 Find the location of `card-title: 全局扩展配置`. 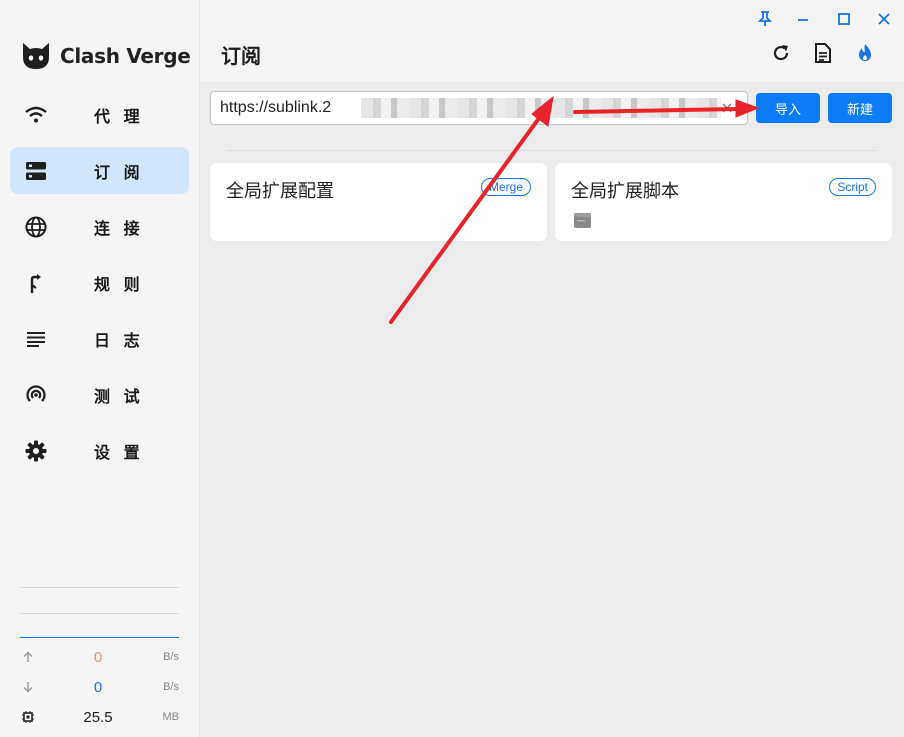

card-title: 全局扩展配置 is located at coordinates (280, 191).